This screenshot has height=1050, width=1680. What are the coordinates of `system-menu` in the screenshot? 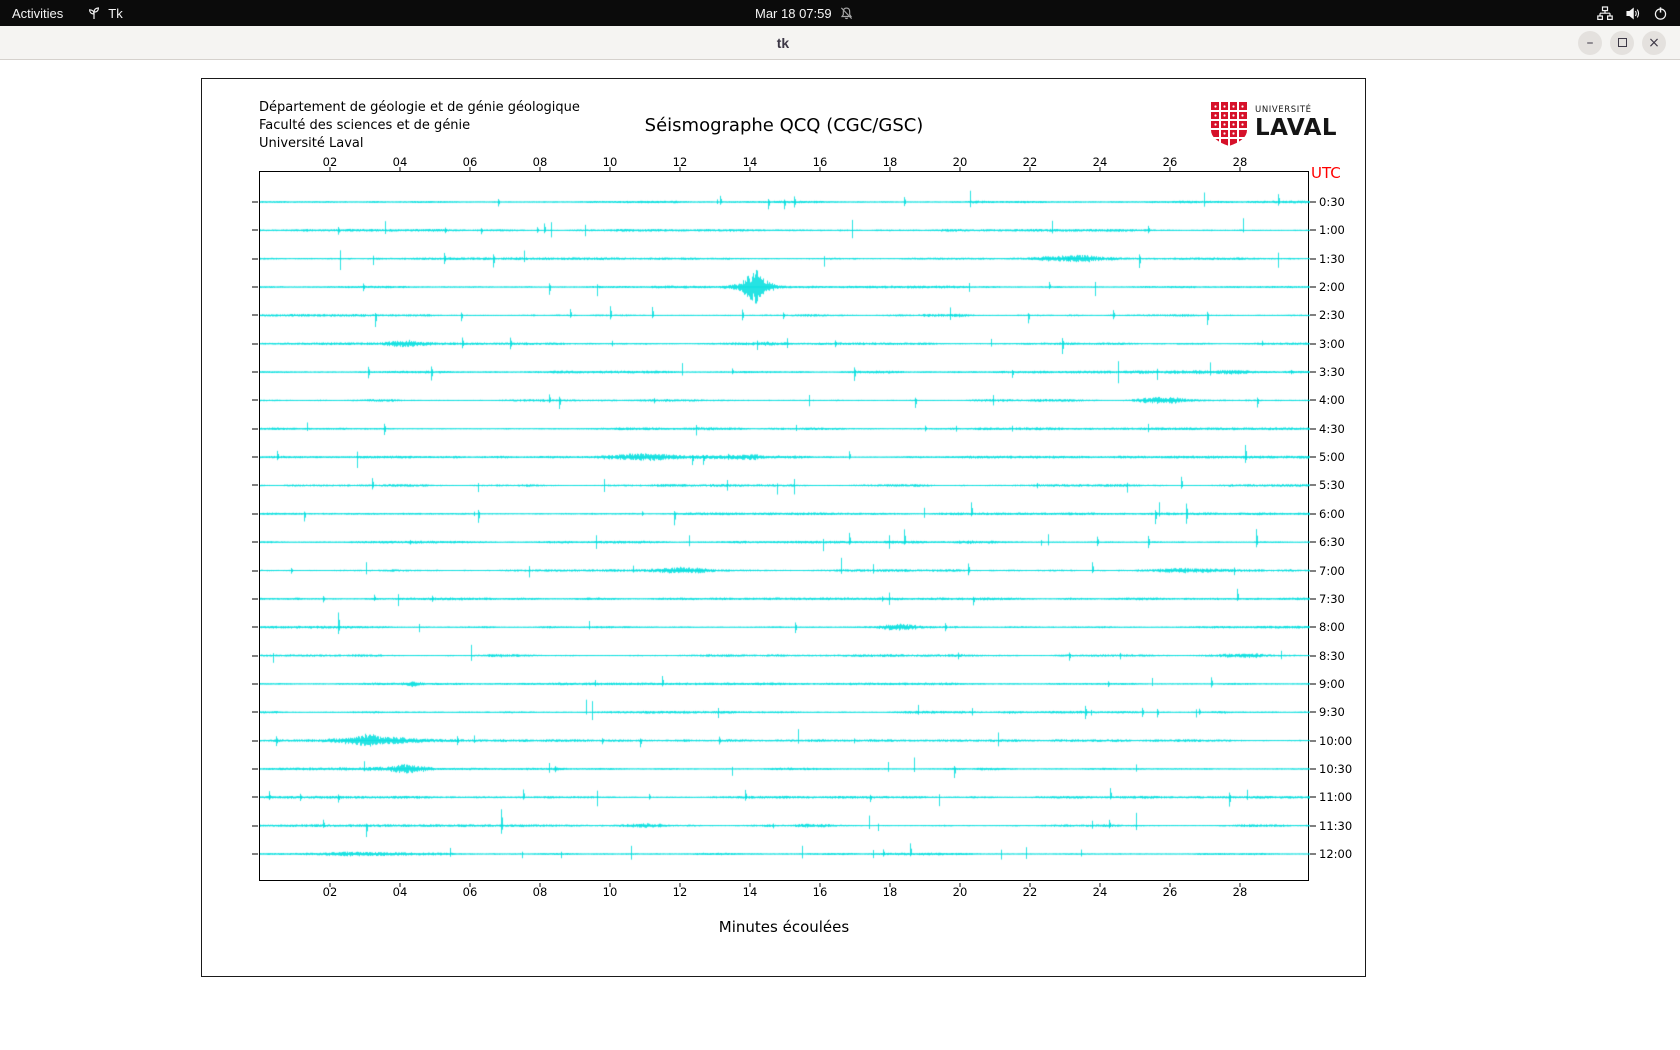 It's located at (1632, 13).